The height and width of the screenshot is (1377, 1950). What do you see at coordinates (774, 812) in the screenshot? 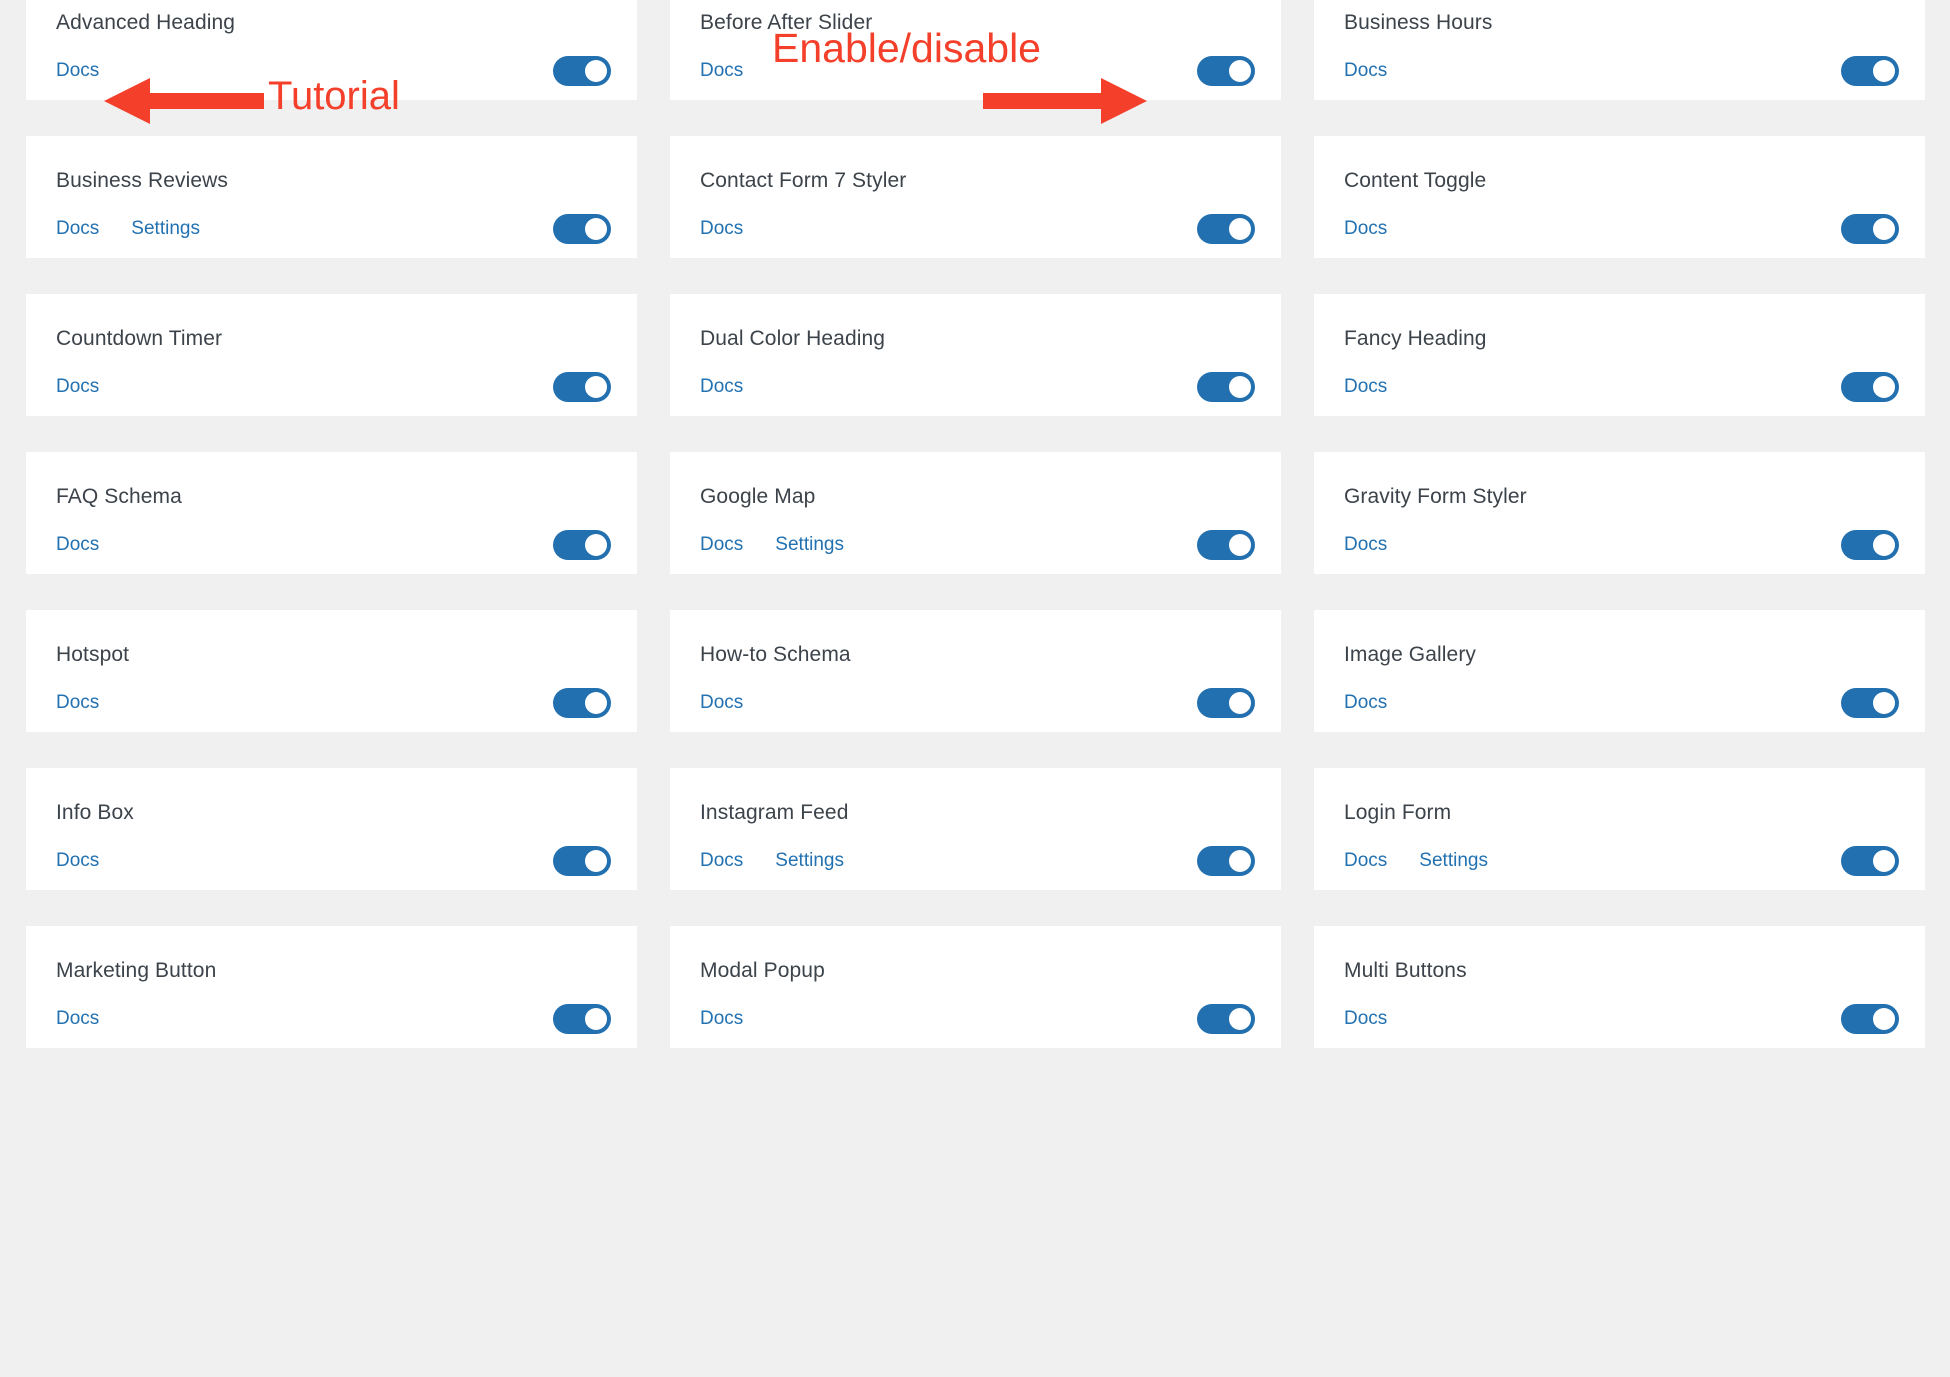
I see `module-title: Instagram Feed` at bounding box center [774, 812].